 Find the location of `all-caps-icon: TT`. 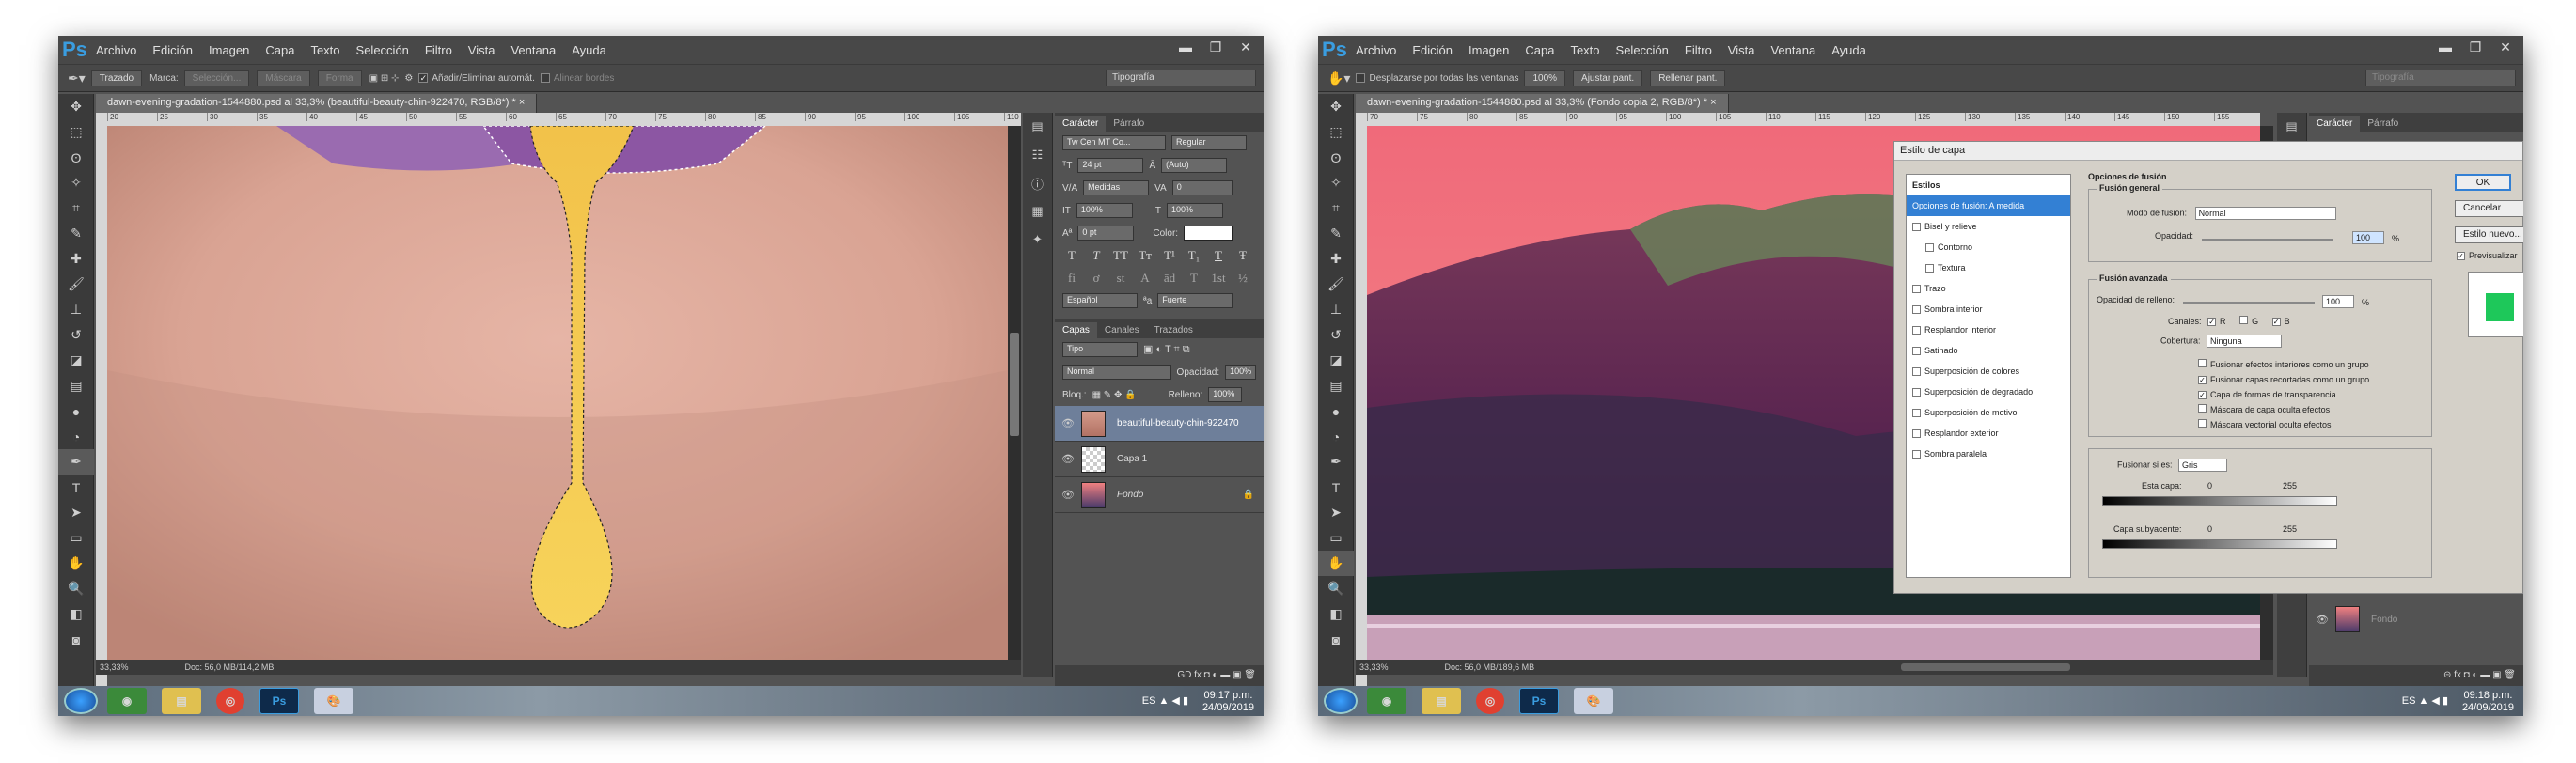

all-caps-icon: TT is located at coordinates (1121, 256).